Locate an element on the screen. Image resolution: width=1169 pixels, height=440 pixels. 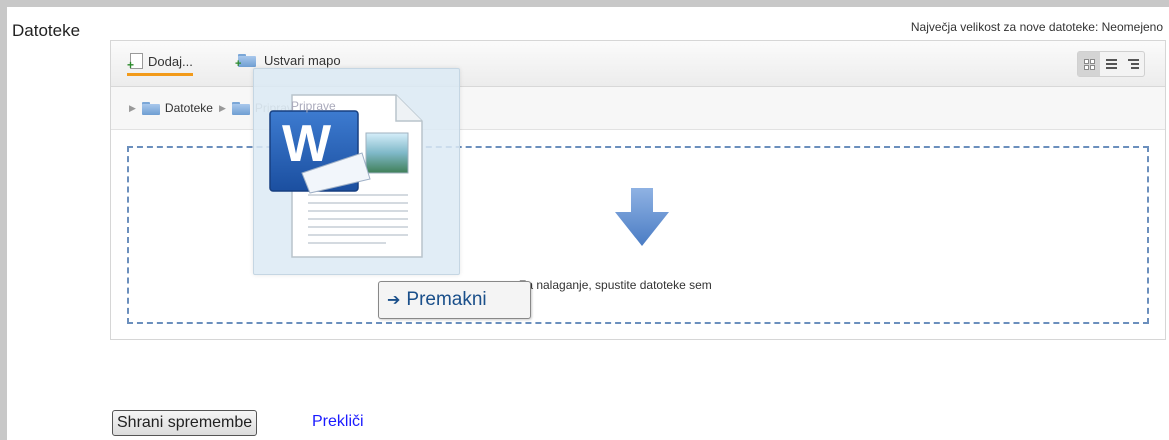
move-tooltip-label: Premakni is located at coordinates (446, 299).